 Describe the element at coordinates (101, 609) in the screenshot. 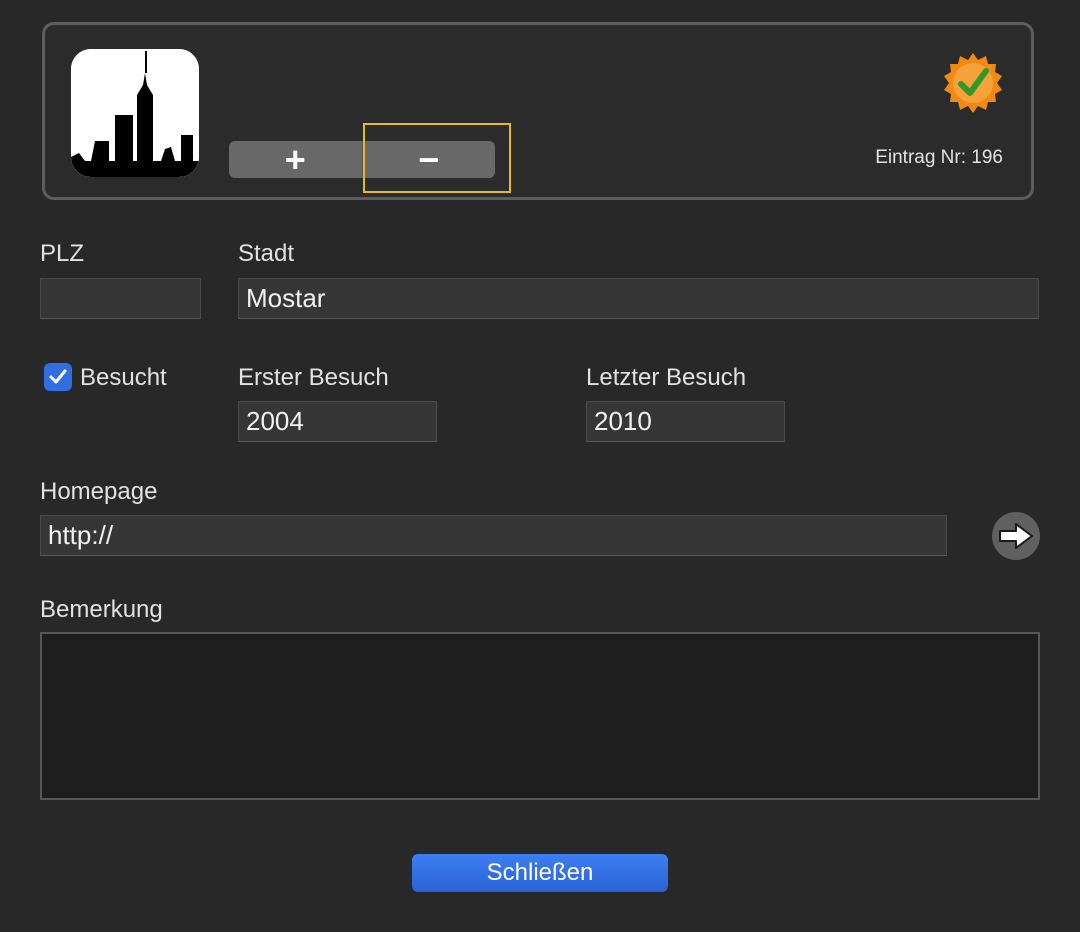

I see `bemerkung-label: Bemerkung` at that location.